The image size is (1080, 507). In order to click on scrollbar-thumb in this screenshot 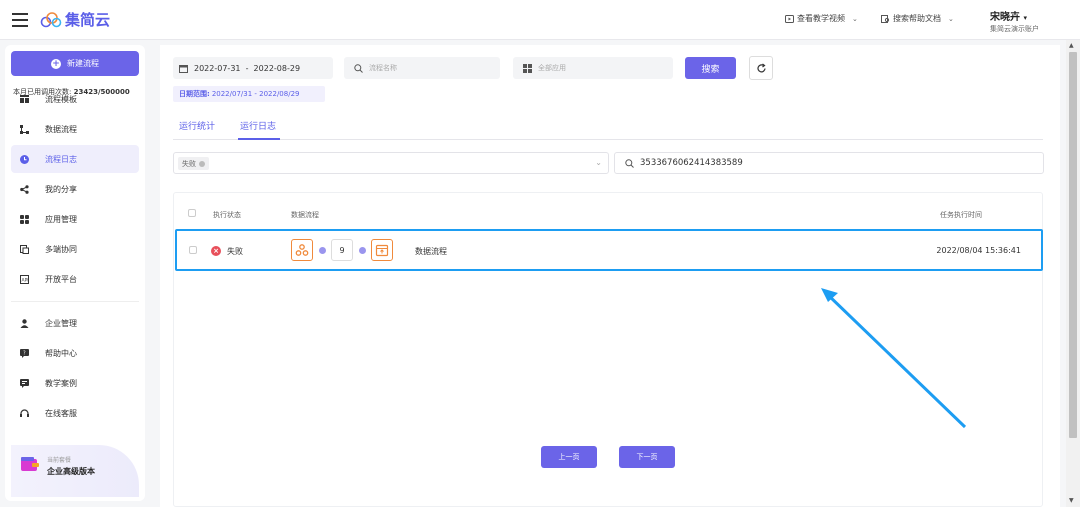, I will do `click(1073, 245)`.